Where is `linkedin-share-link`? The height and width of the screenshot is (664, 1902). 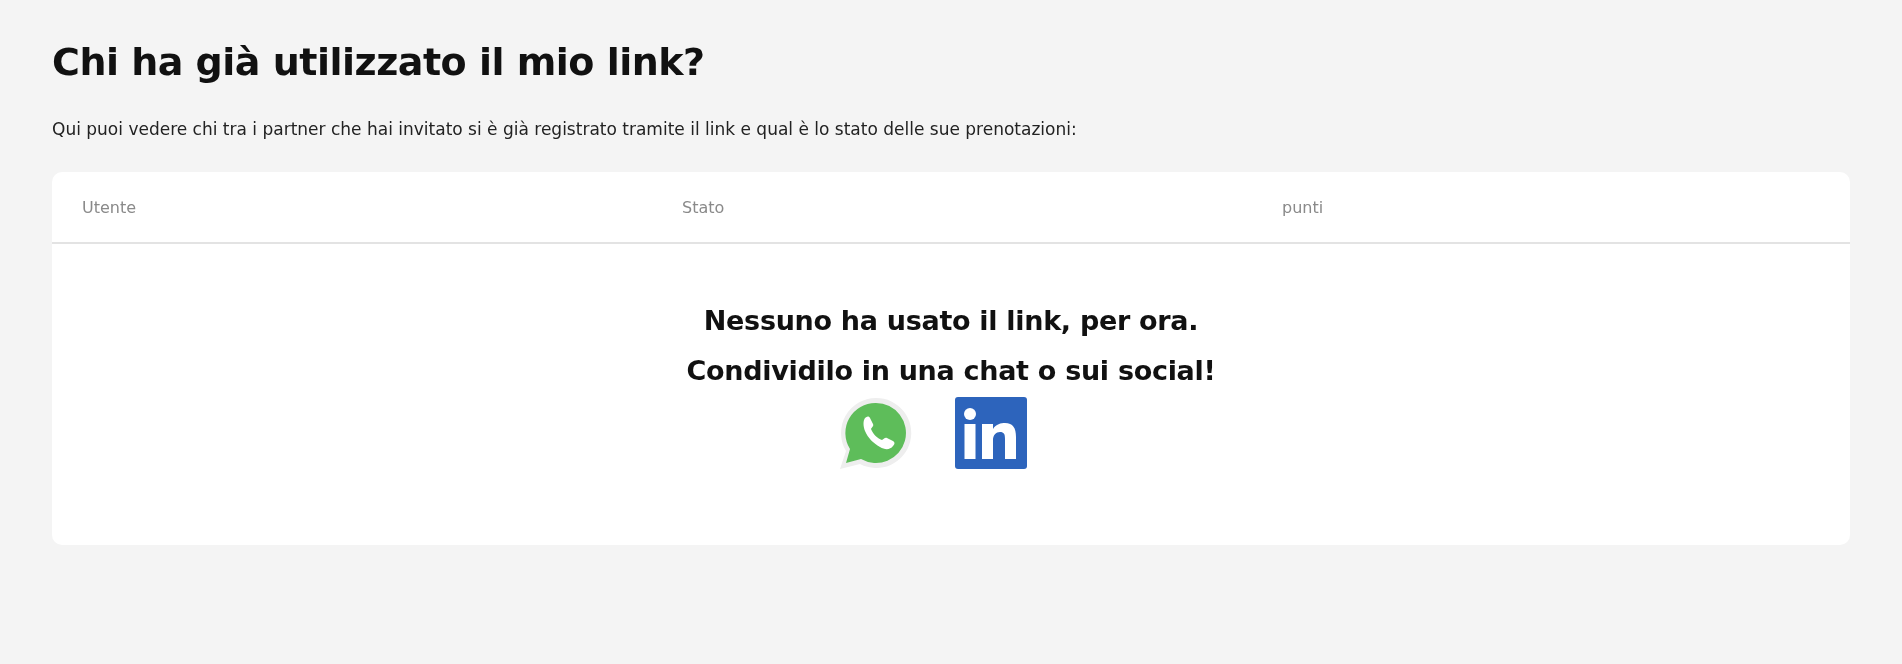 linkedin-share-link is located at coordinates (991, 433).